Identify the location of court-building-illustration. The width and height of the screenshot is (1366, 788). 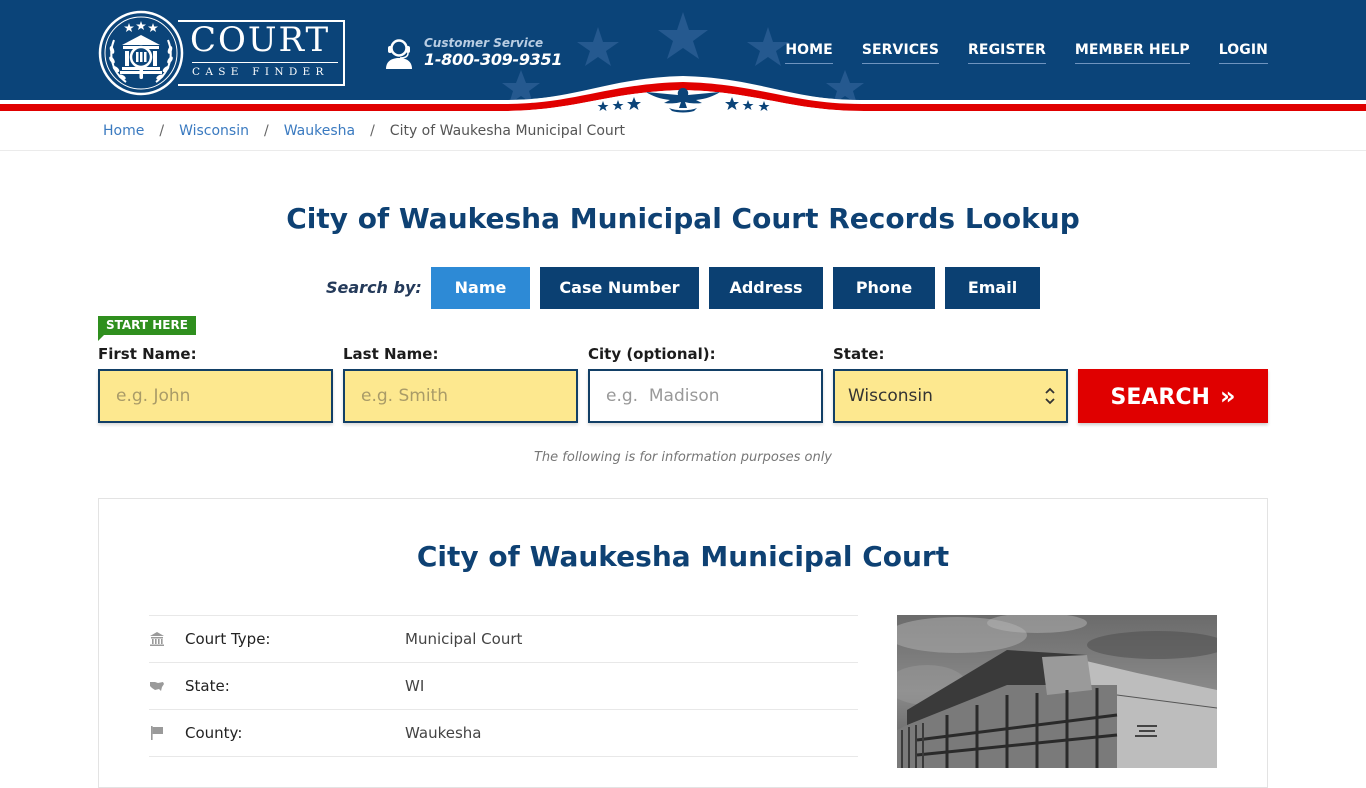
(1057, 691).